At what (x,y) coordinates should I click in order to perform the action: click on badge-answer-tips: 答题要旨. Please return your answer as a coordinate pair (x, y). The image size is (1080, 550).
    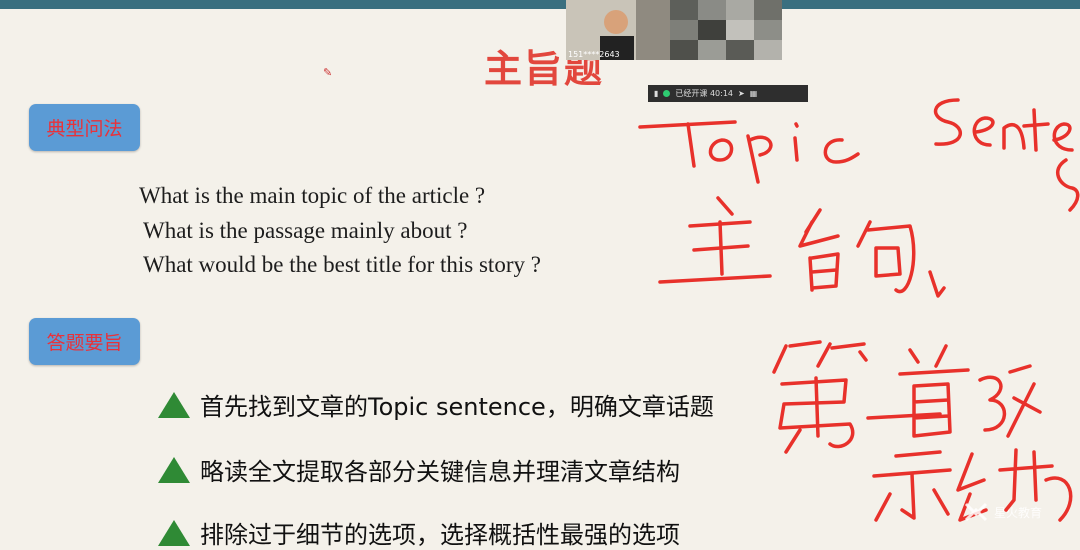
    Looking at the image, I should click on (84, 341).